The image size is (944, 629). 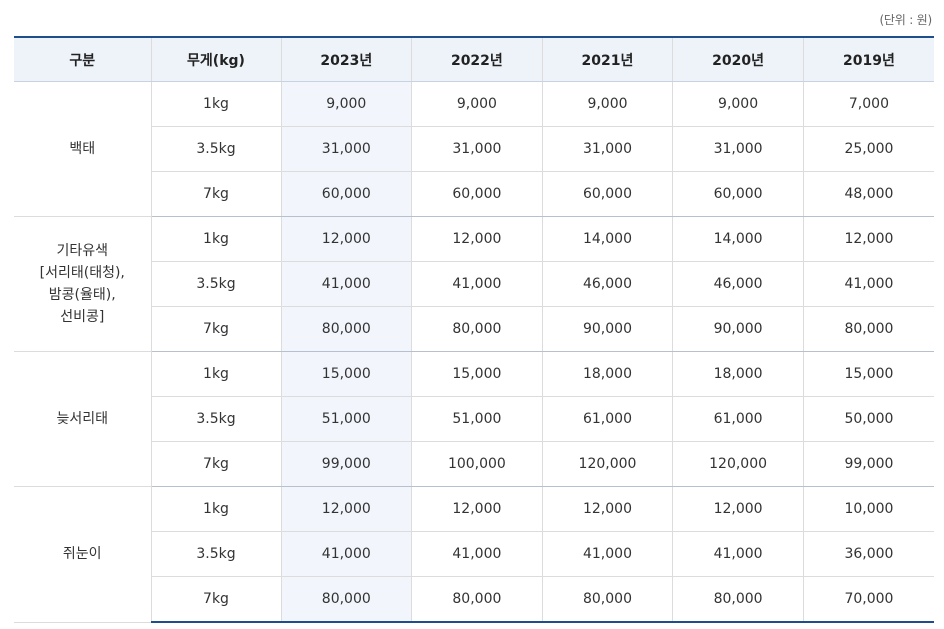 I want to click on category-label: 기타유색, so click(x=82, y=251).